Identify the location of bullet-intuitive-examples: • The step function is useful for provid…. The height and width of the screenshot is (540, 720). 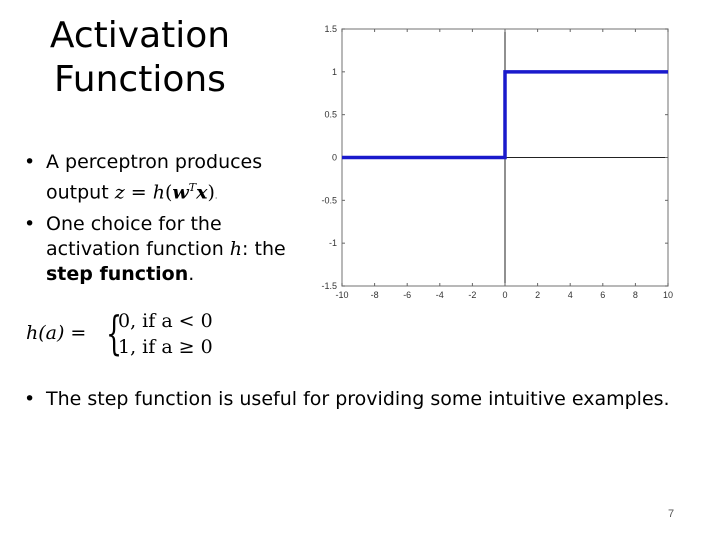
(371, 399).